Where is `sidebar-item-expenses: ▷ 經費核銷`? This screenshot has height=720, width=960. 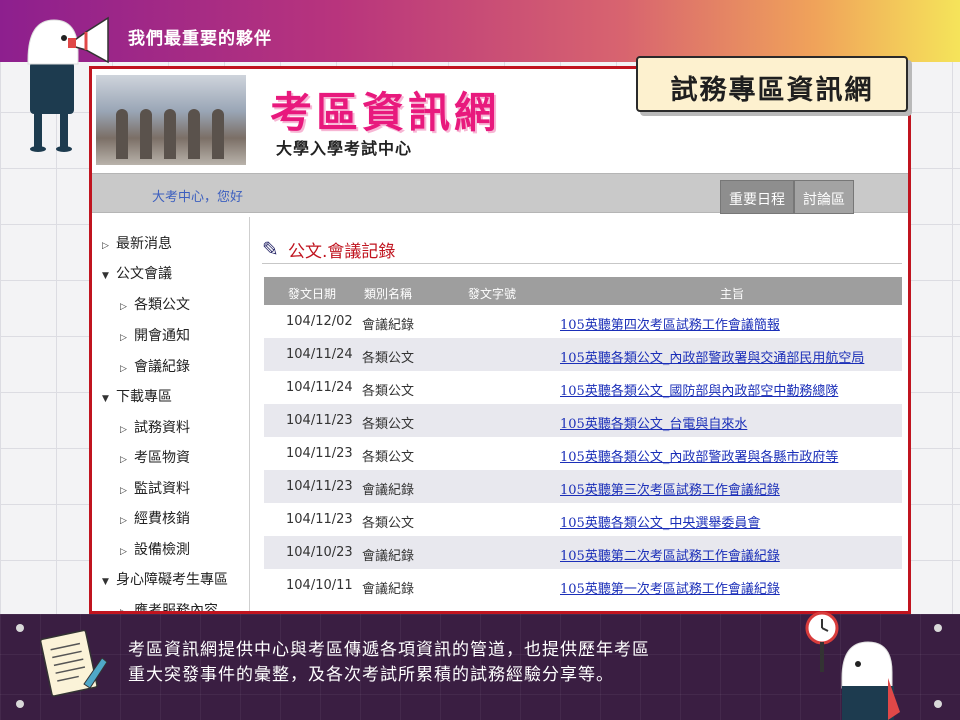 sidebar-item-expenses: ▷ 經費核銷 is located at coordinates (155, 518).